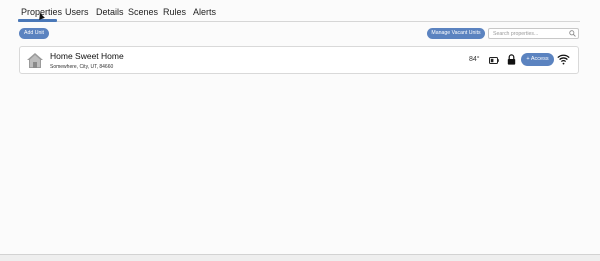 The width and height of the screenshot is (600, 261). I want to click on search-input, so click(533, 33).